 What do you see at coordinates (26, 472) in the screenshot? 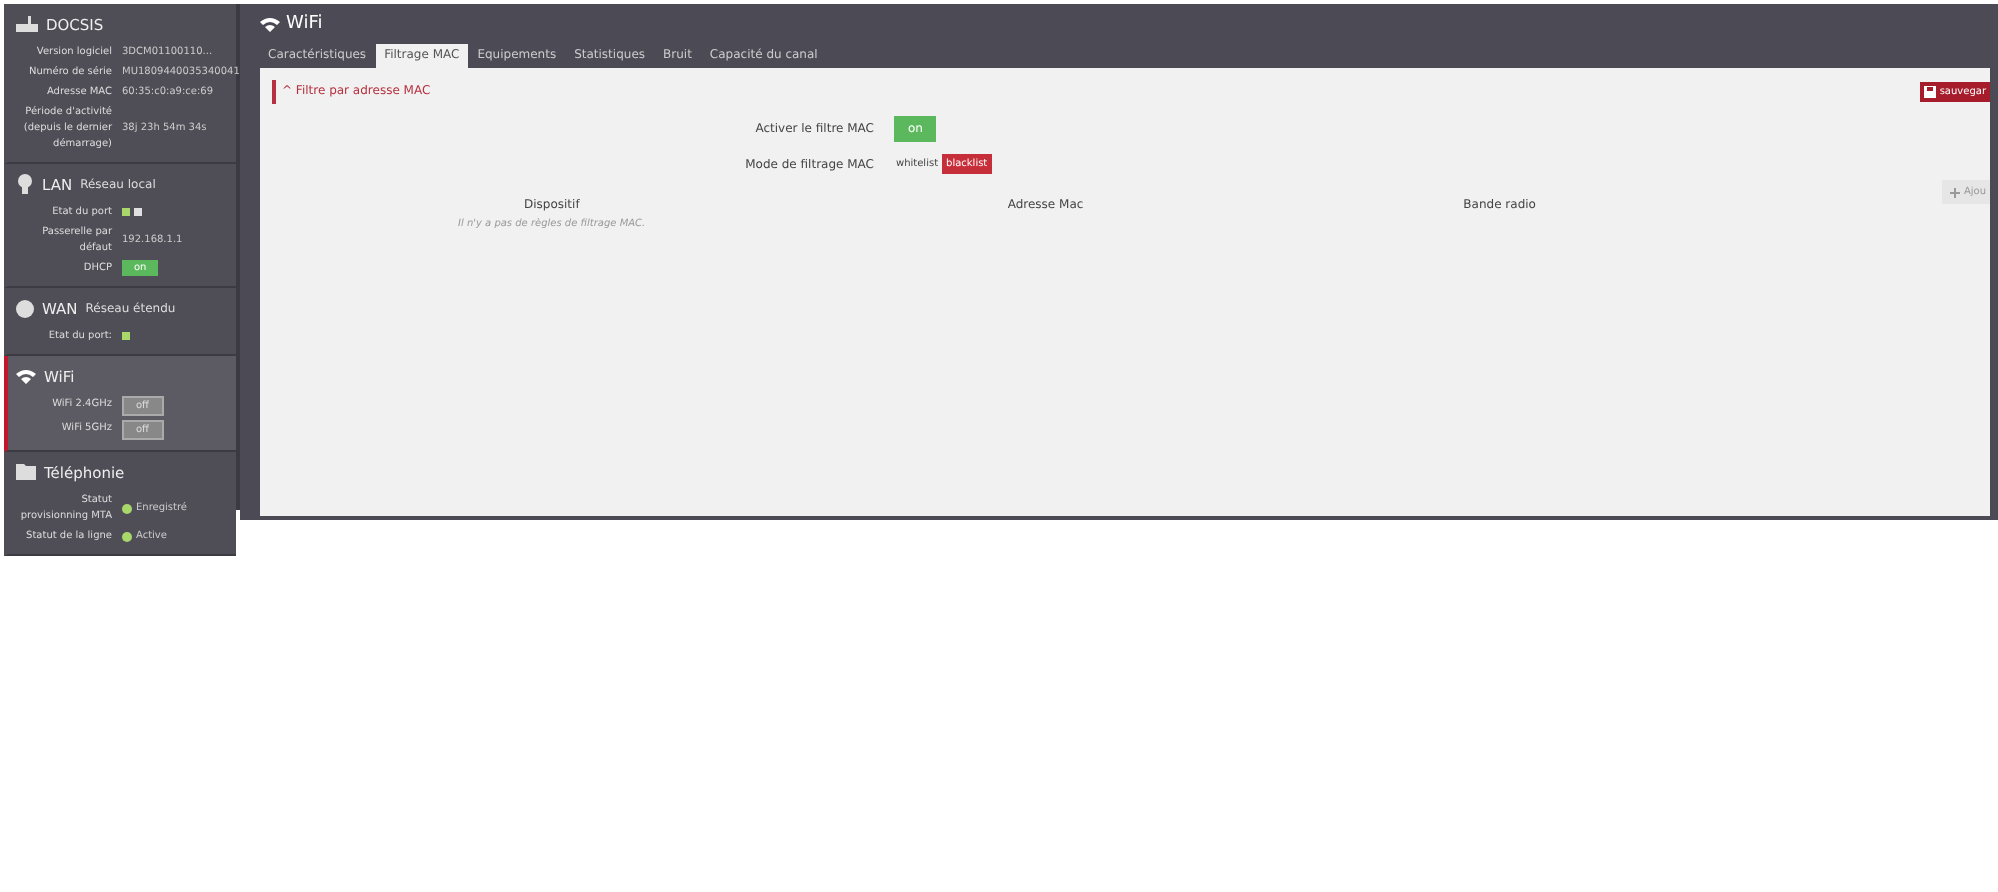
I see `folder-icon` at bounding box center [26, 472].